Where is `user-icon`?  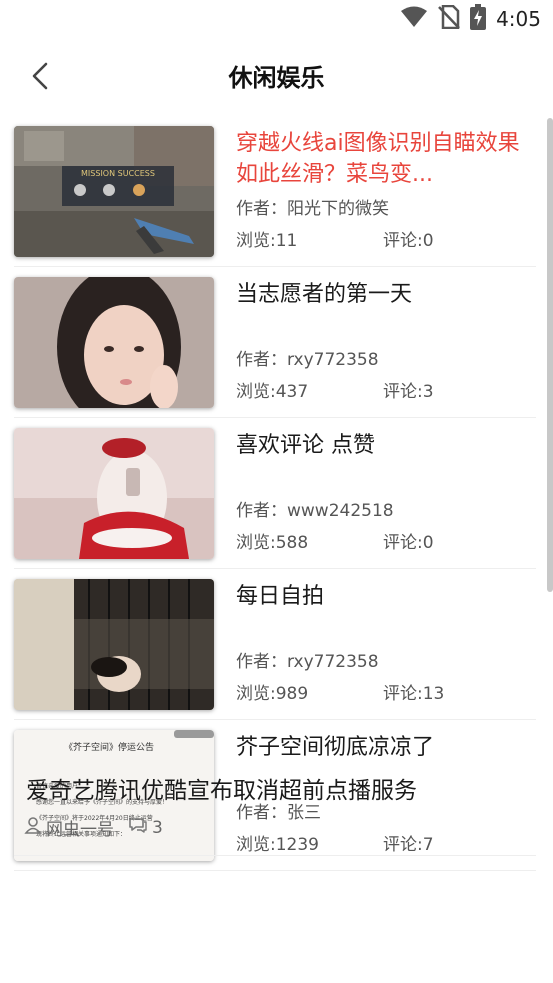 user-icon is located at coordinates (33, 827).